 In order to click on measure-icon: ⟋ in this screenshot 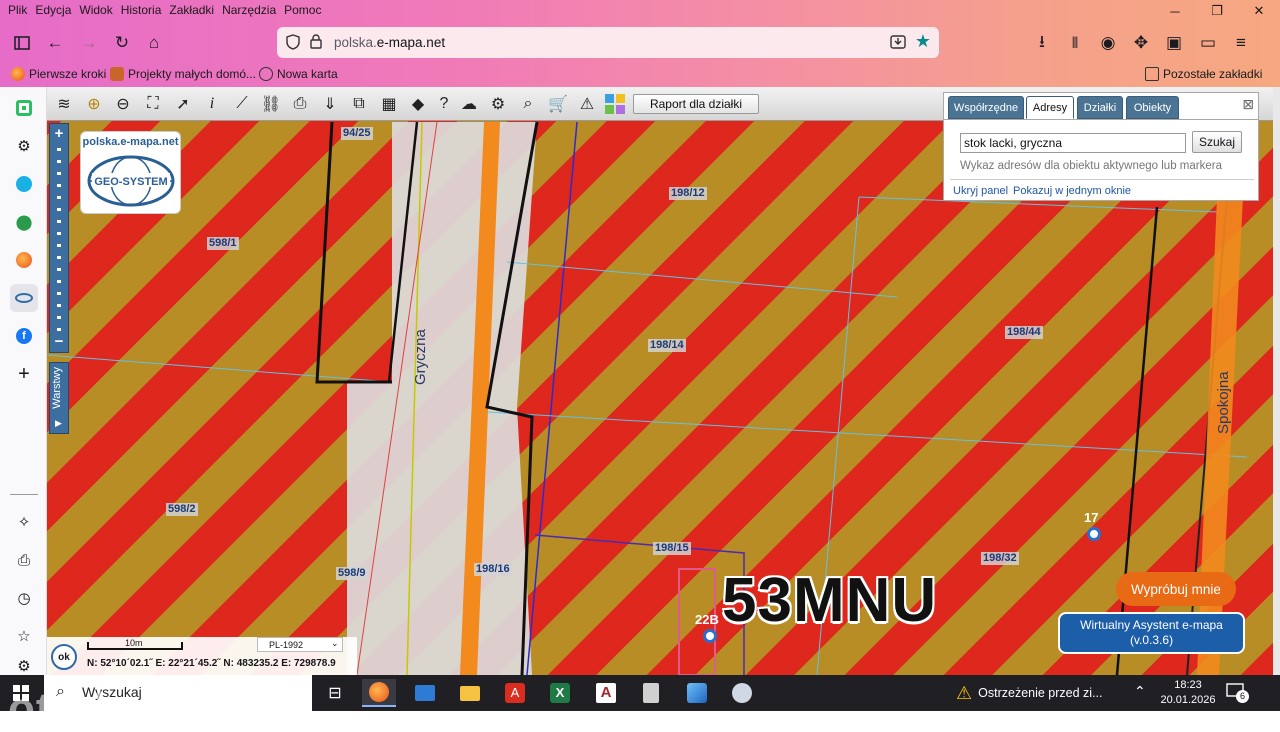, I will do `click(242, 104)`.